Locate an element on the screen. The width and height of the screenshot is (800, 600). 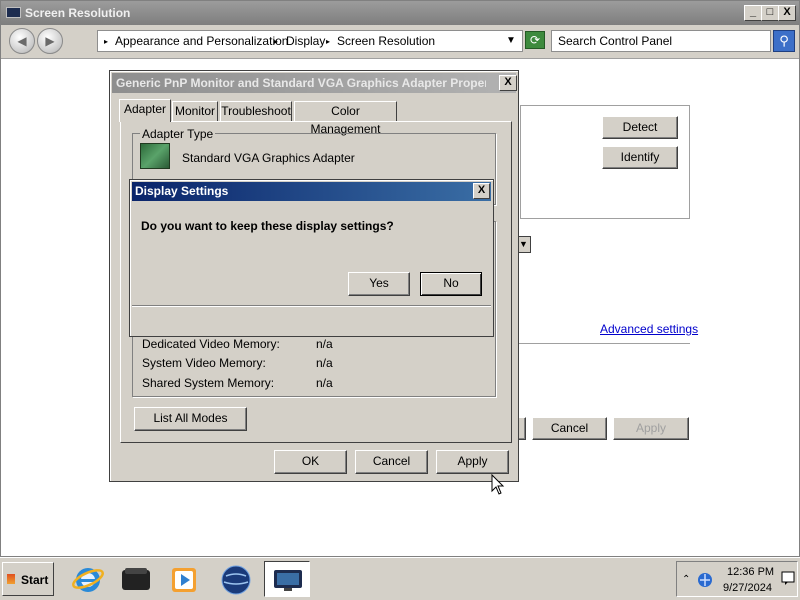
back-icon: ◀ is located at coordinates (22, 41).